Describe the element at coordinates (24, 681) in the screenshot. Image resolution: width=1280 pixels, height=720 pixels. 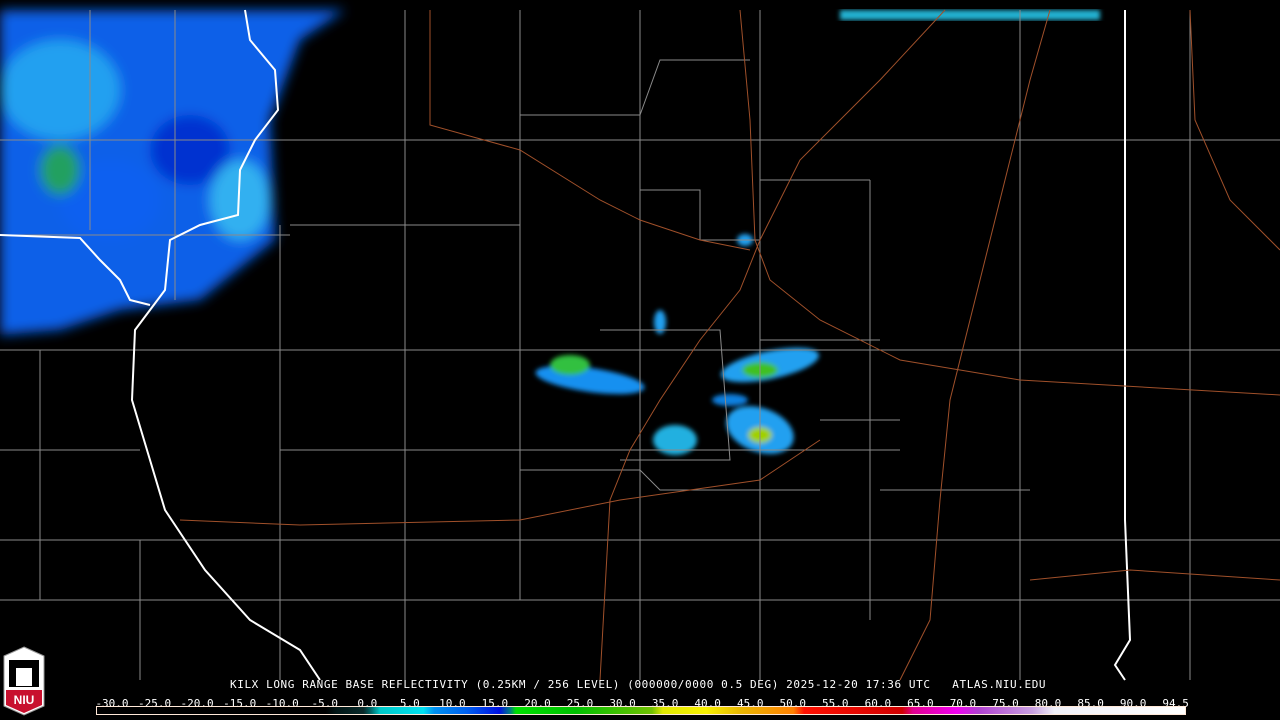
I see `niu-logo: NIU` at that location.